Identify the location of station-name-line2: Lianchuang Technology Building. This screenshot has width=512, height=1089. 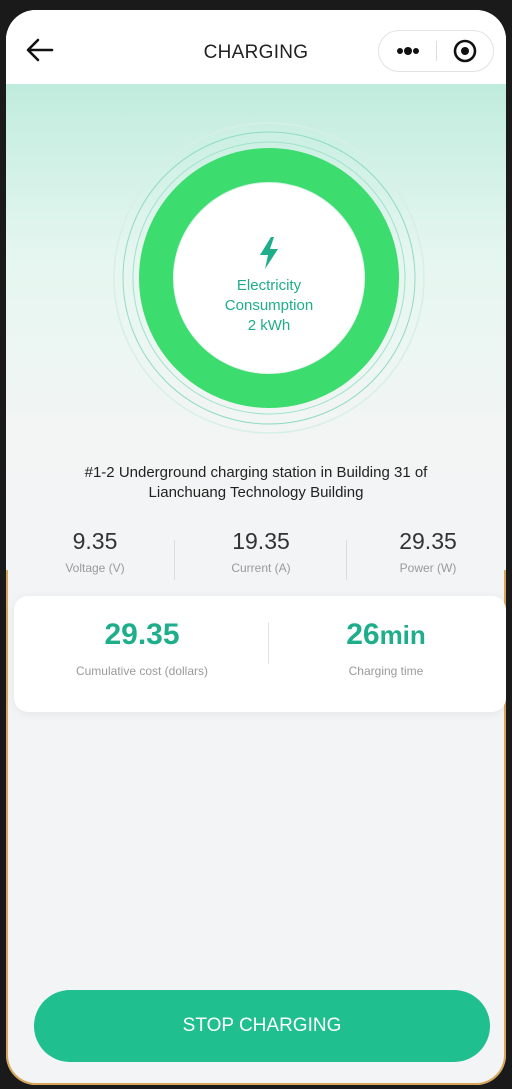
(256, 492).